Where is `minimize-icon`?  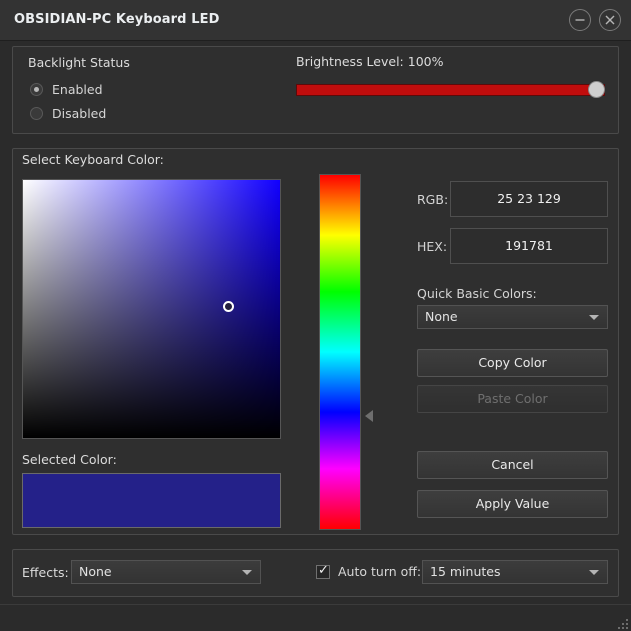 minimize-icon is located at coordinates (580, 20).